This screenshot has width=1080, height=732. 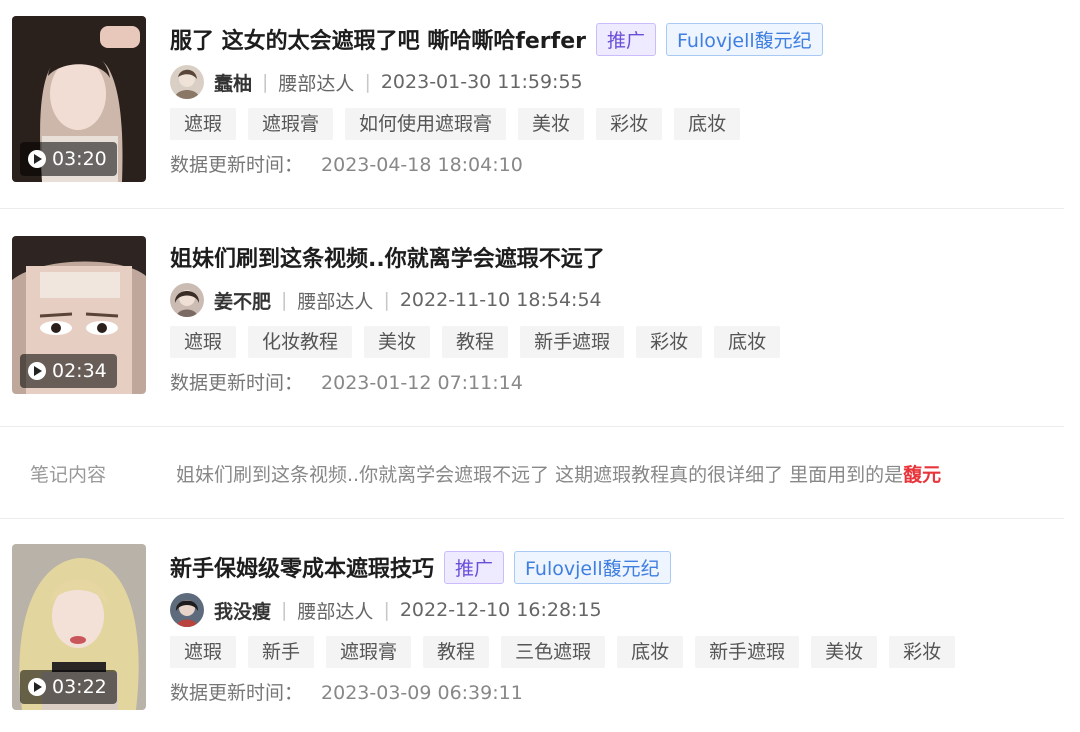 What do you see at coordinates (378, 39) in the screenshot?
I see `video-title: 服了 这女的太会遮瑕了吧 嘶哈嘶哈ferfer` at bounding box center [378, 39].